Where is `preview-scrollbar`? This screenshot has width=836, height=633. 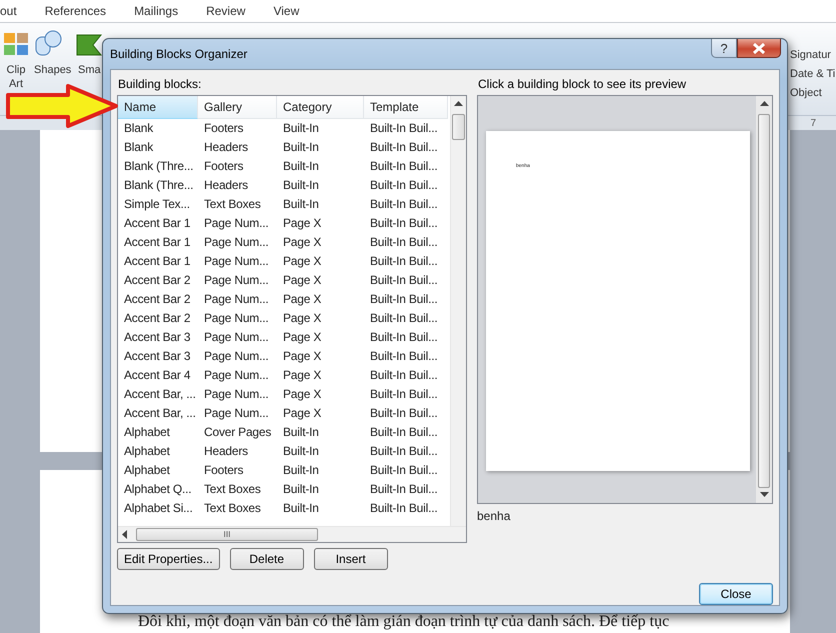 preview-scrollbar is located at coordinates (764, 299).